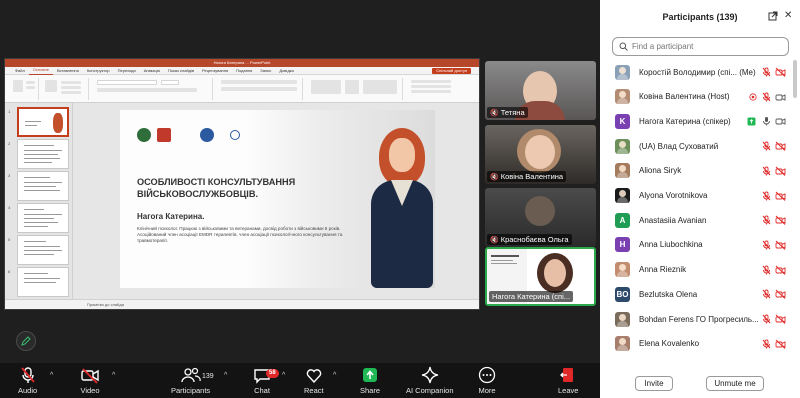 This screenshot has height=398, width=800. Describe the element at coordinates (153, 89) in the screenshot. I see `ribbon-font-group` at that location.